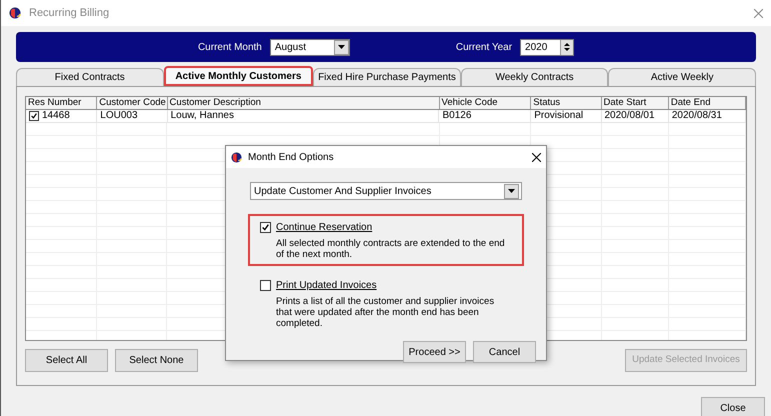 This screenshot has height=416, width=771. Describe the element at coordinates (390, 249) in the screenshot. I see `option-description: All selected monthly contracts are extended to the end of the next month.` at that location.